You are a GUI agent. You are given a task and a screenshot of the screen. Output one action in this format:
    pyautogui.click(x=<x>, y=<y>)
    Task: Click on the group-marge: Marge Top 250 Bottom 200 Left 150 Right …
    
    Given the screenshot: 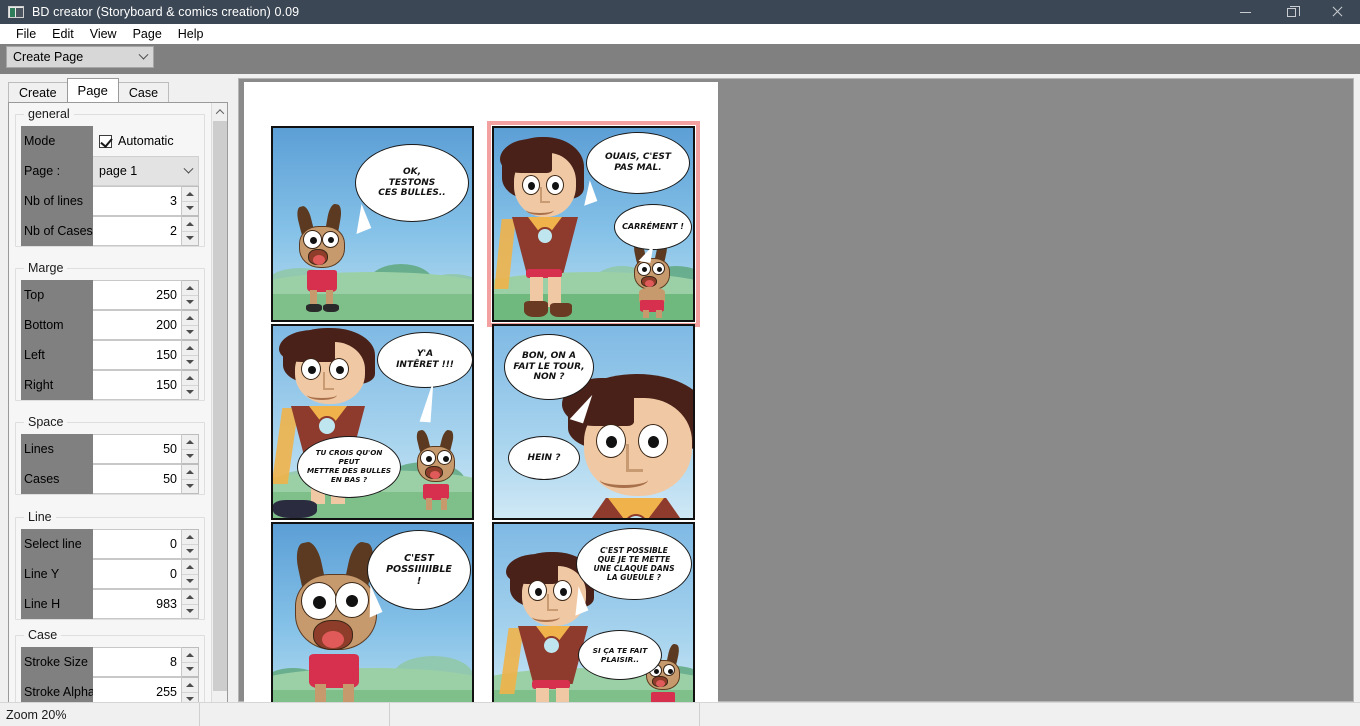 What is the action you would take?
    pyautogui.click(x=110, y=331)
    